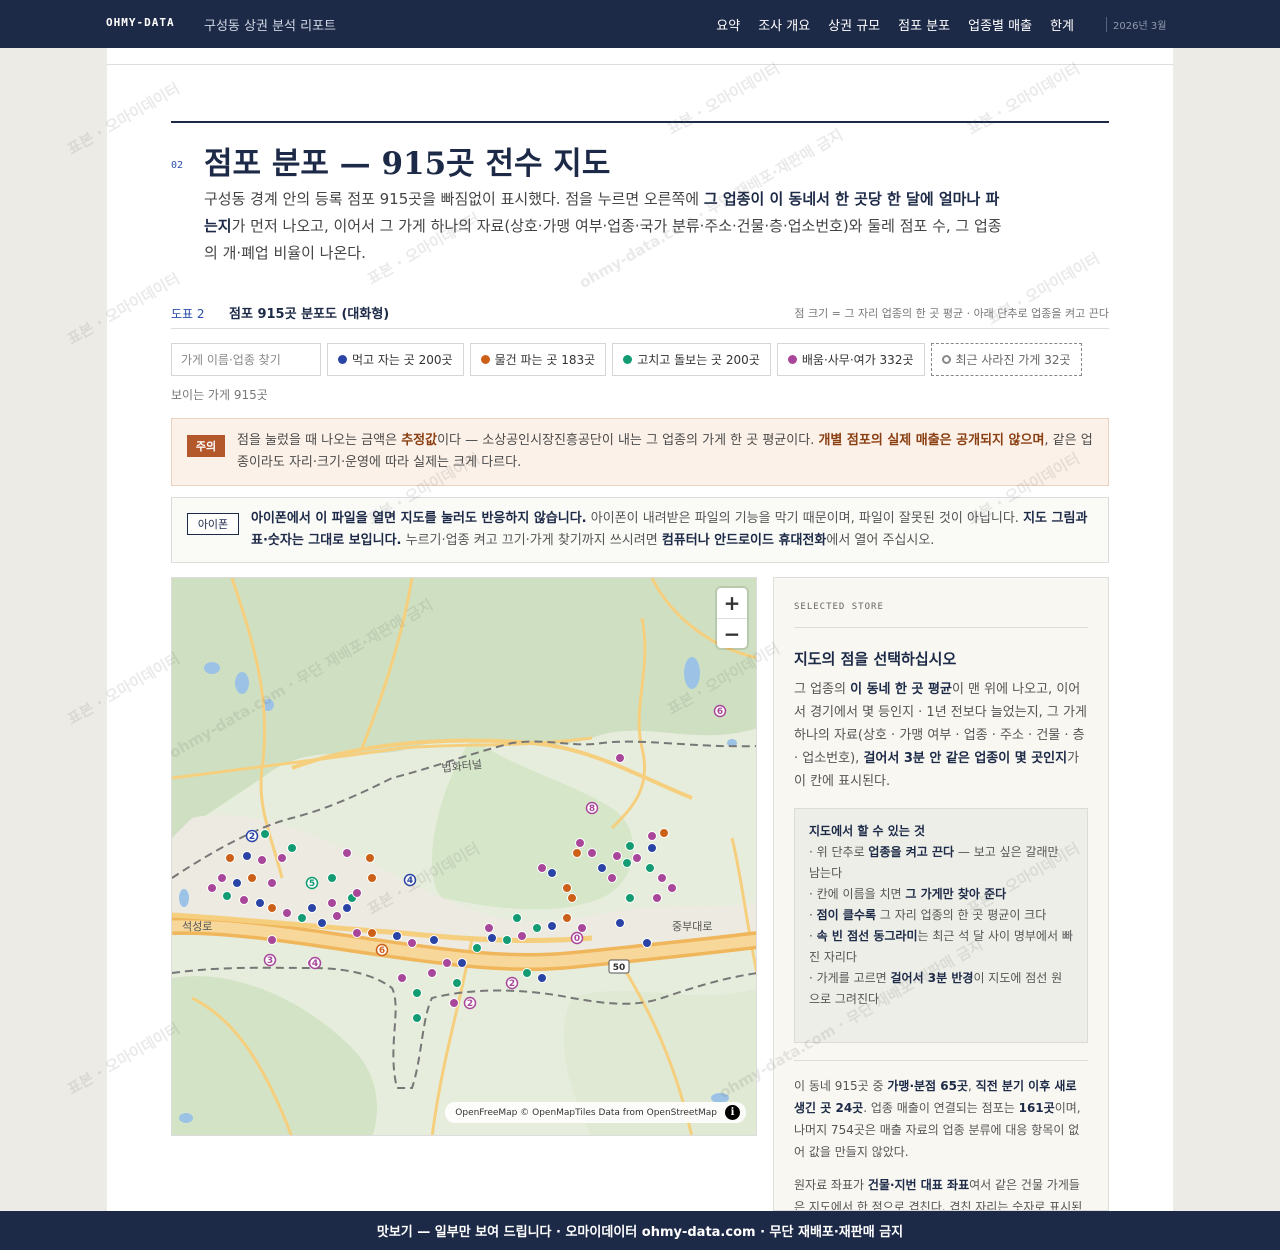 This screenshot has height=1250, width=1280. What do you see at coordinates (732, 1112) in the screenshot?
I see `info-icon: i` at bounding box center [732, 1112].